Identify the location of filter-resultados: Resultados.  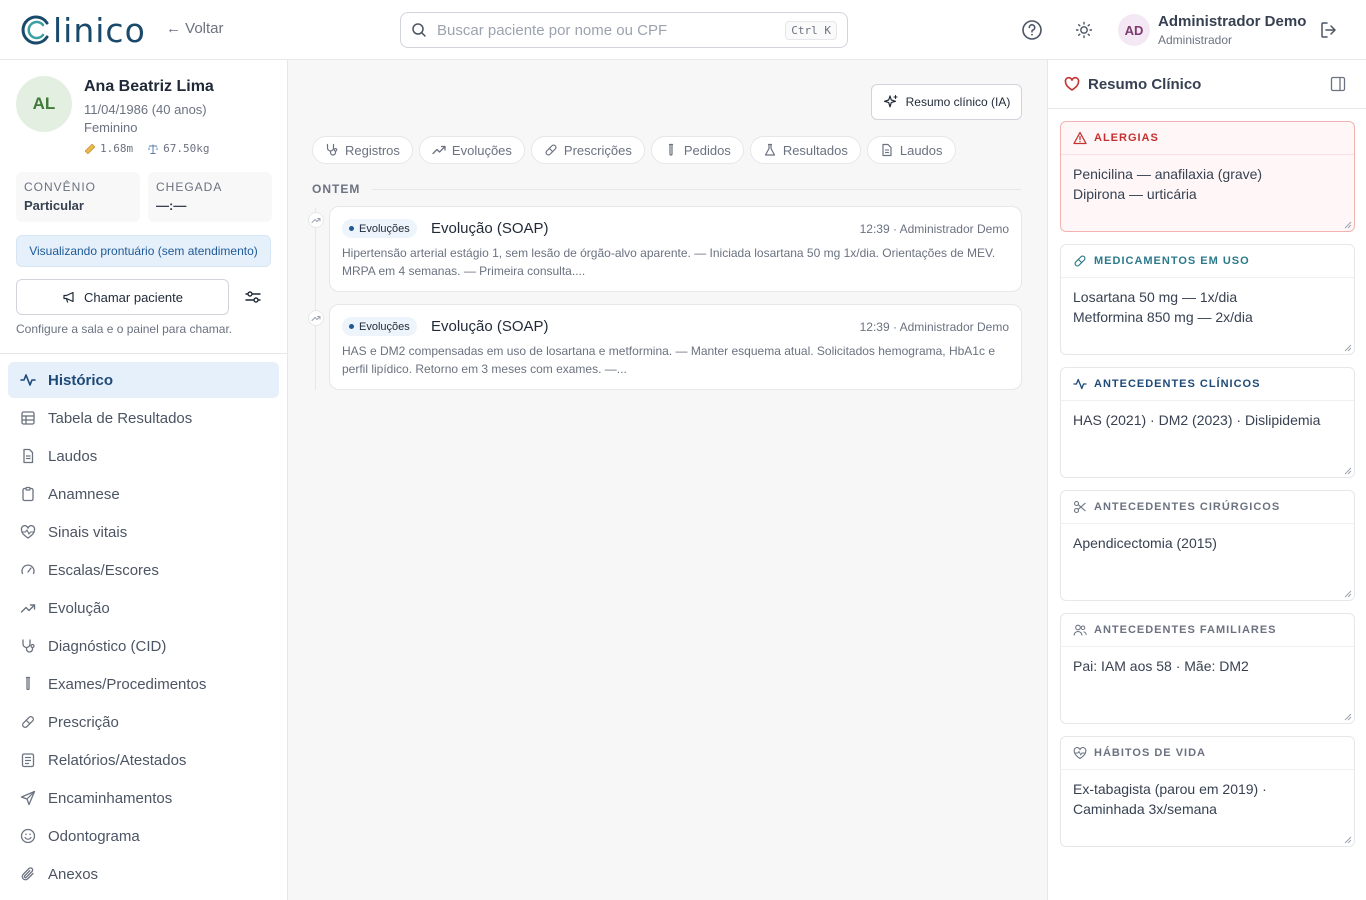
(805, 150).